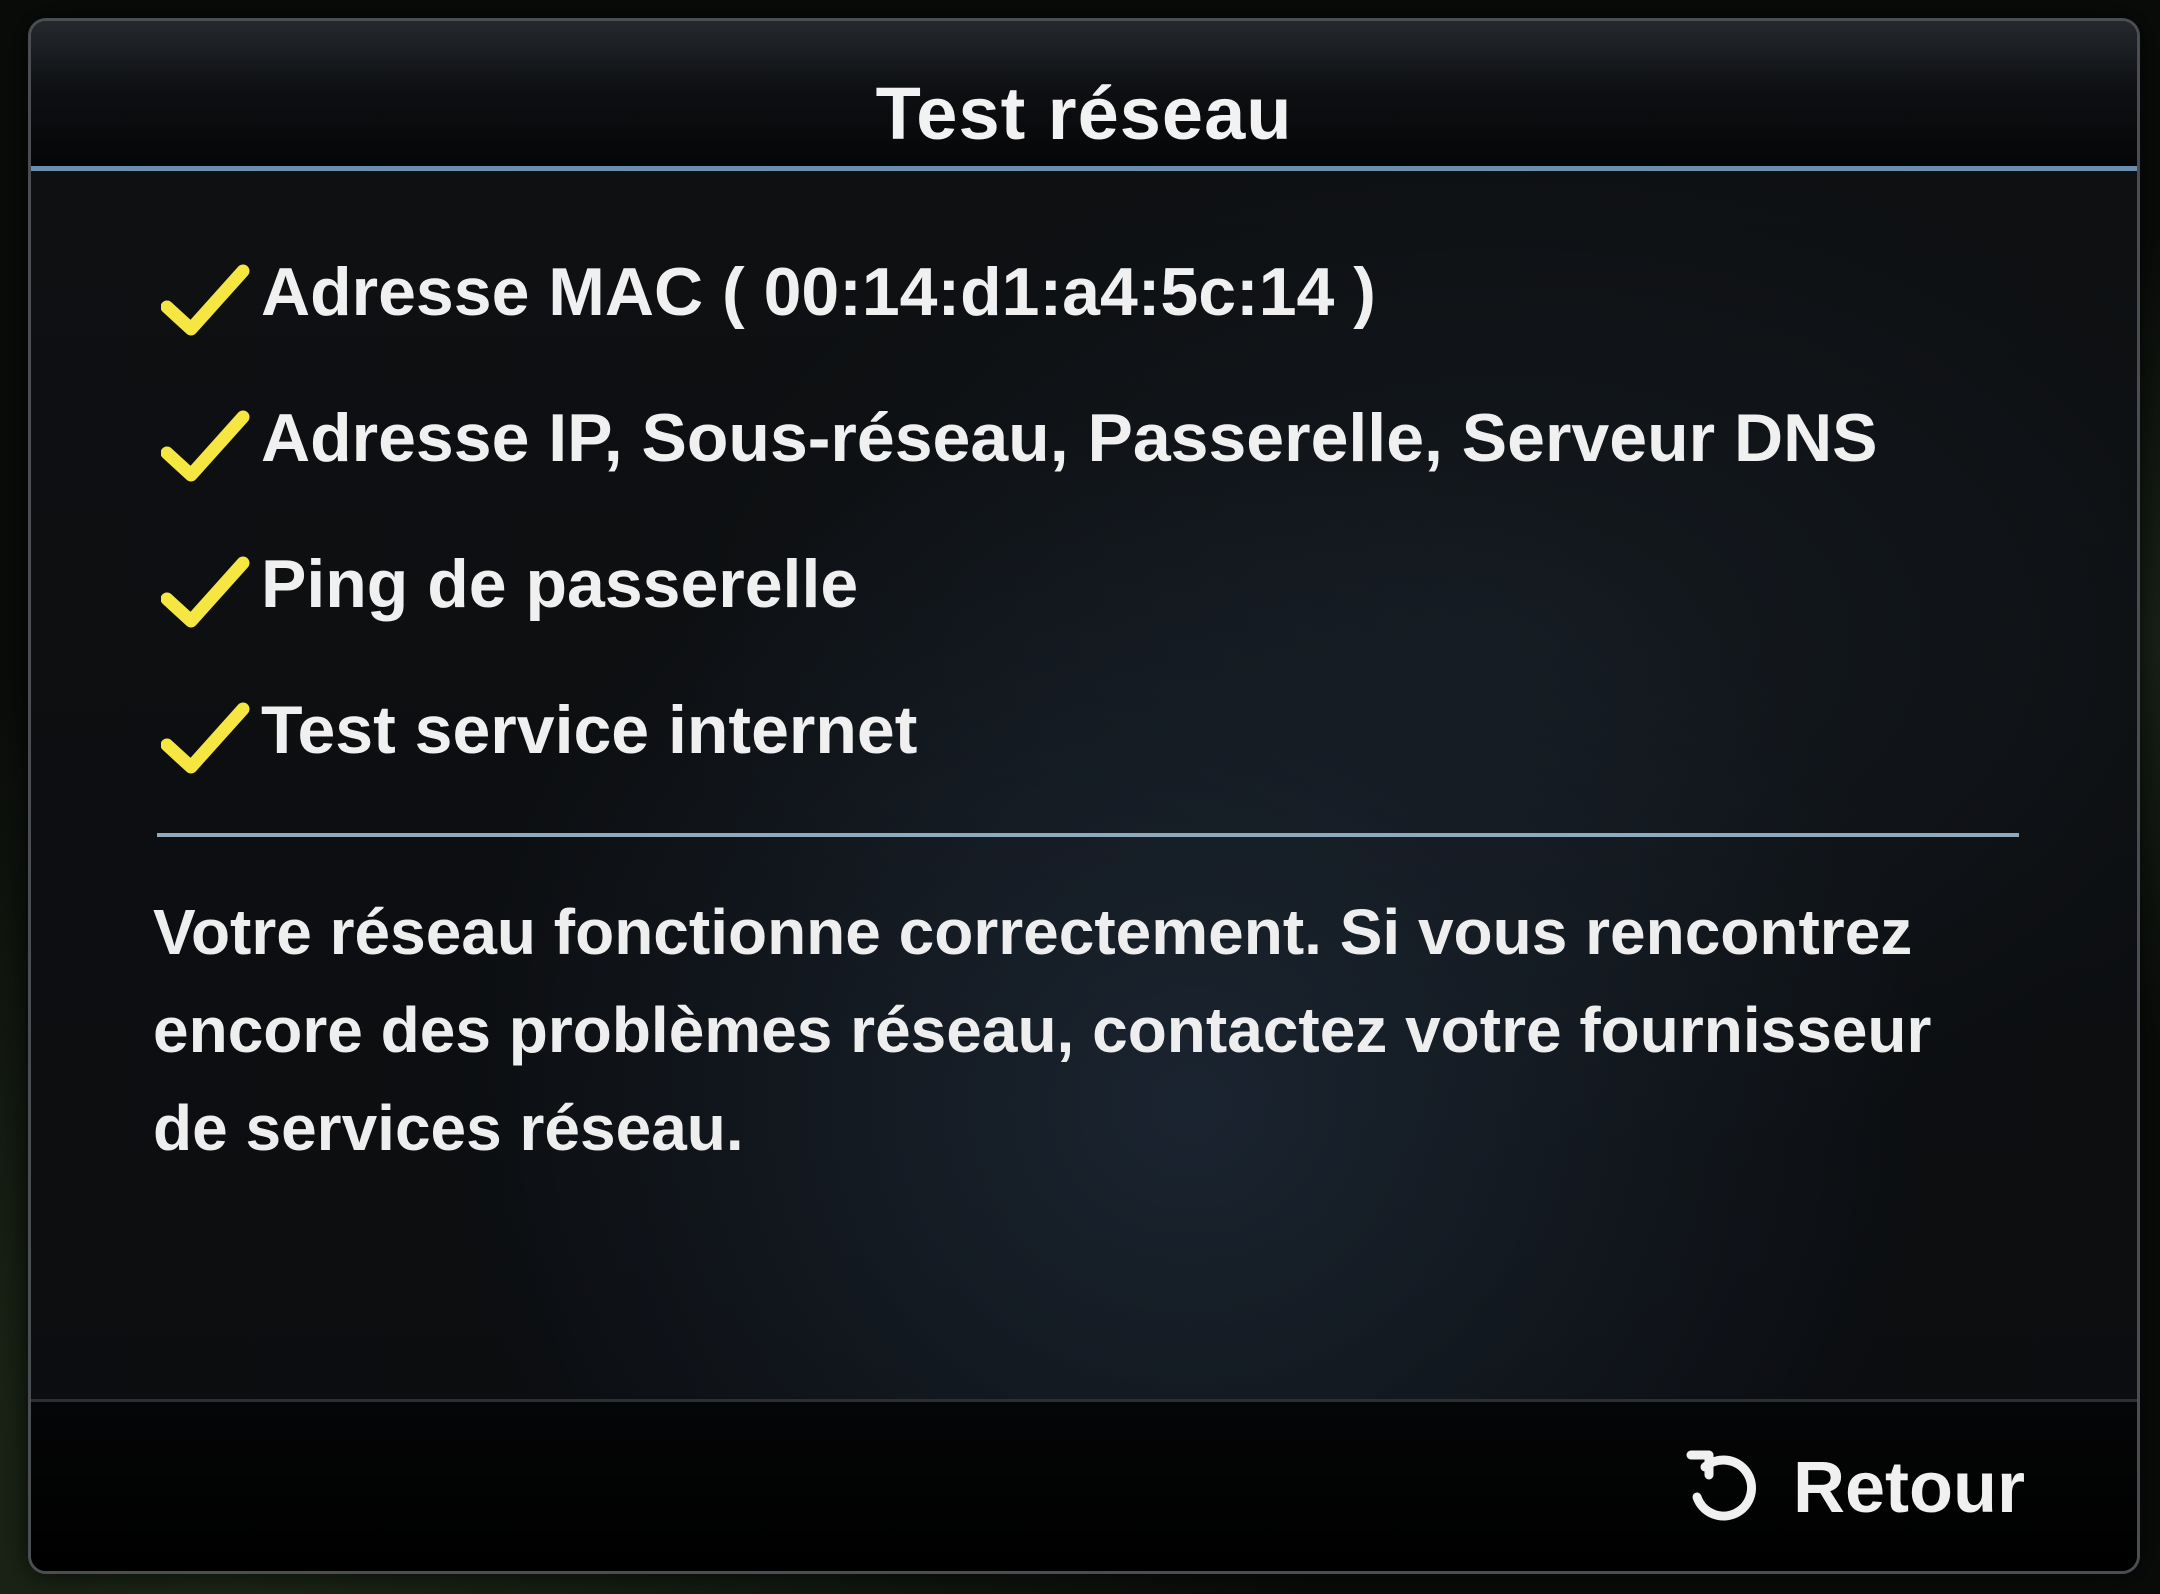 This screenshot has width=2160, height=1594. Describe the element at coordinates (1084, 1485) in the screenshot. I see `dialog-footer: Retour` at that location.